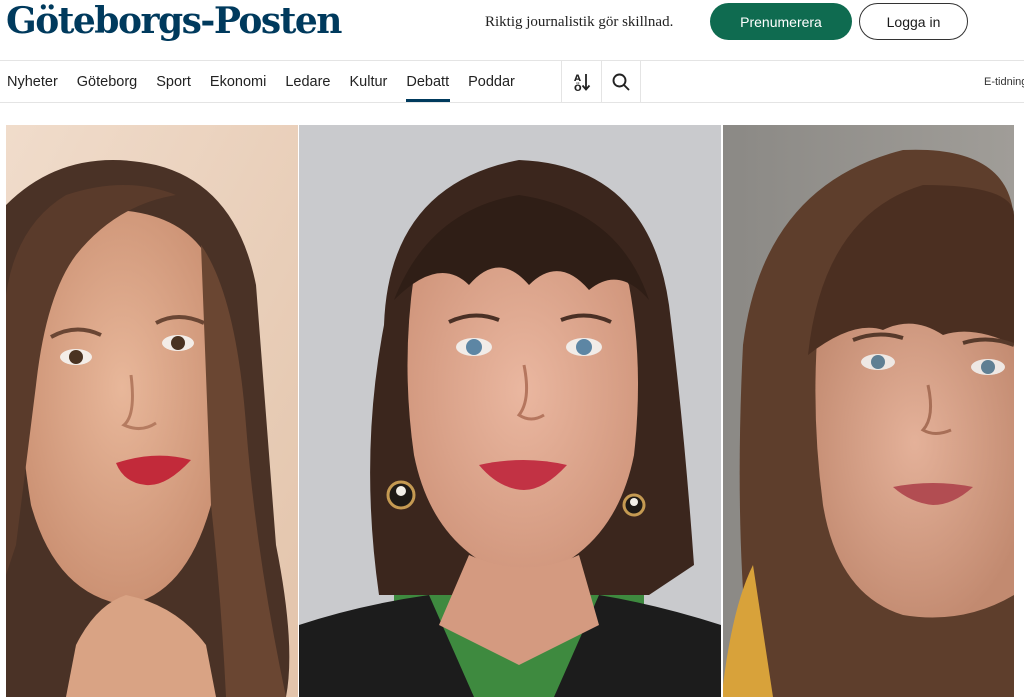 Image resolution: width=1024 pixels, height=697 pixels. What do you see at coordinates (428, 82) in the screenshot?
I see `nav-item-debatt: Debatt` at bounding box center [428, 82].